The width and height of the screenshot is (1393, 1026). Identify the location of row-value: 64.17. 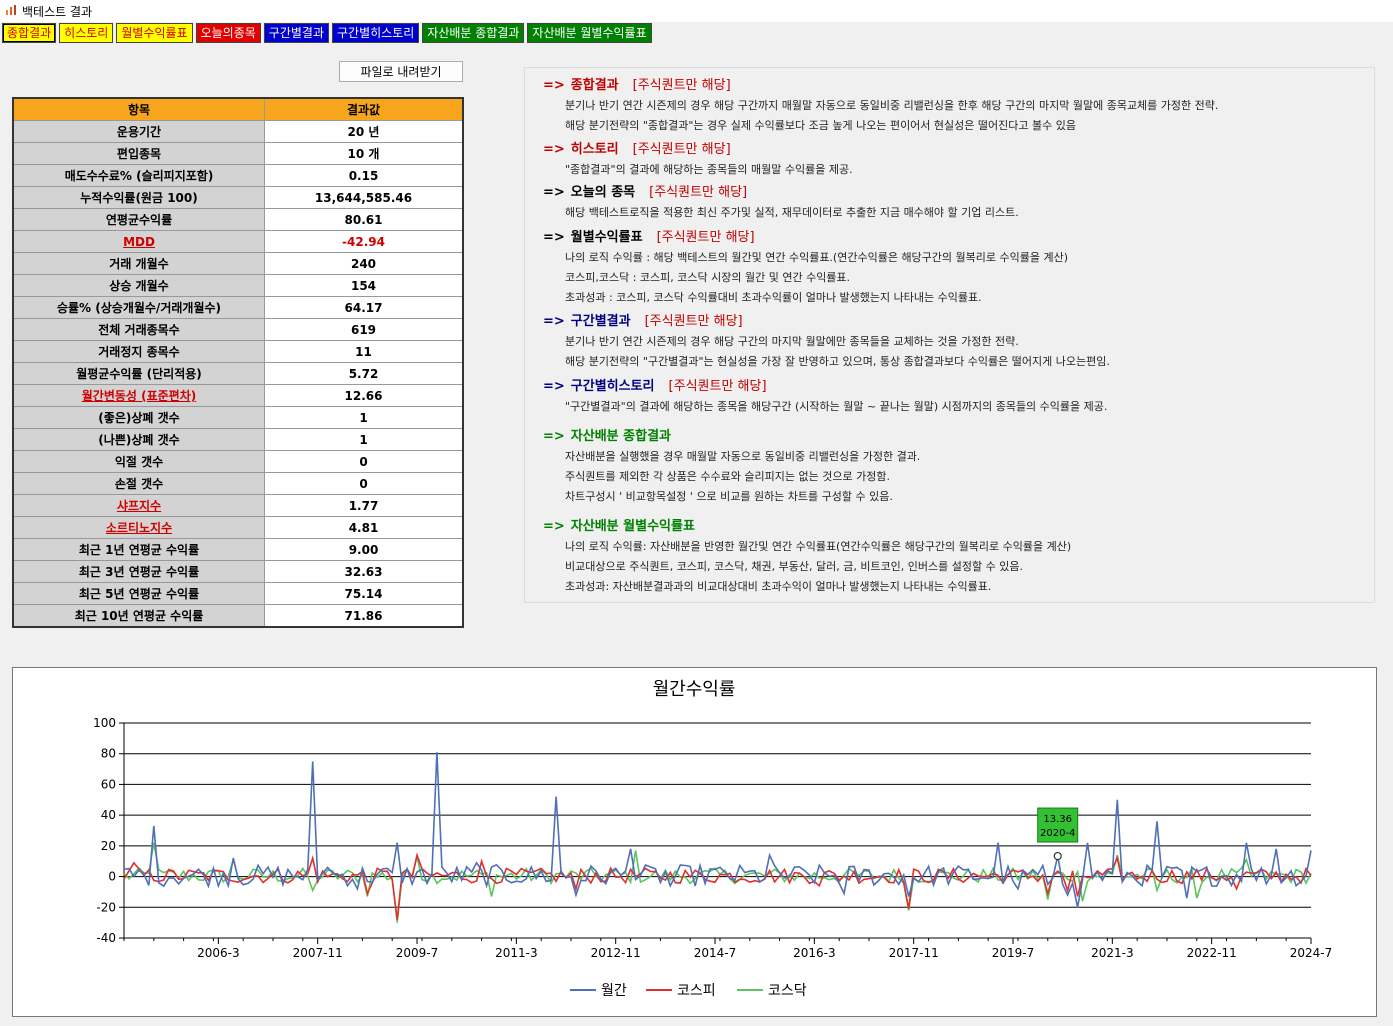
(364, 307).